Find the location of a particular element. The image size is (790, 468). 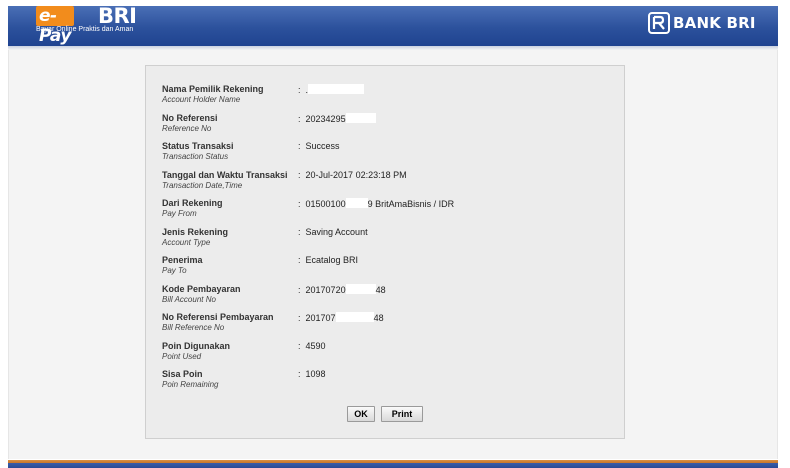

field-value: : Ecatalog BRI is located at coordinates (328, 260).